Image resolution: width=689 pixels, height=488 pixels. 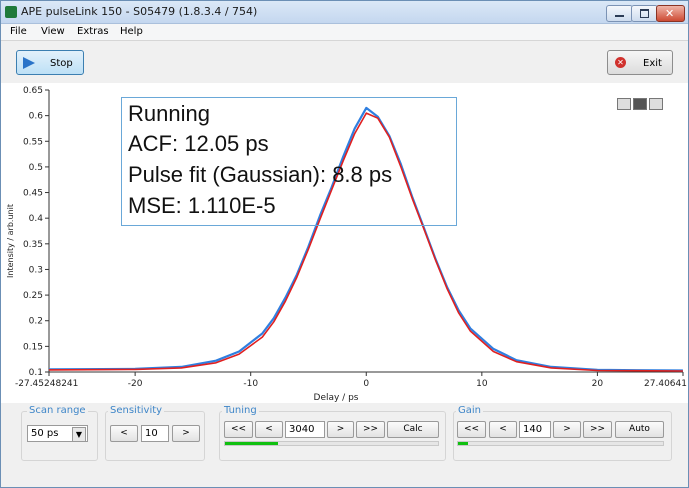 What do you see at coordinates (340, 429) in the screenshot?
I see `tuning-increase-button: >` at bounding box center [340, 429].